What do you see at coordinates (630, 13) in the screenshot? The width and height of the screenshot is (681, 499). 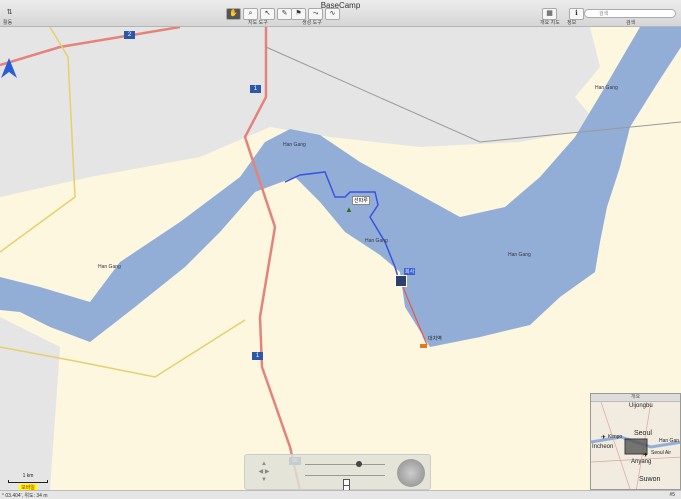 I see `search-input: 검색` at bounding box center [630, 13].